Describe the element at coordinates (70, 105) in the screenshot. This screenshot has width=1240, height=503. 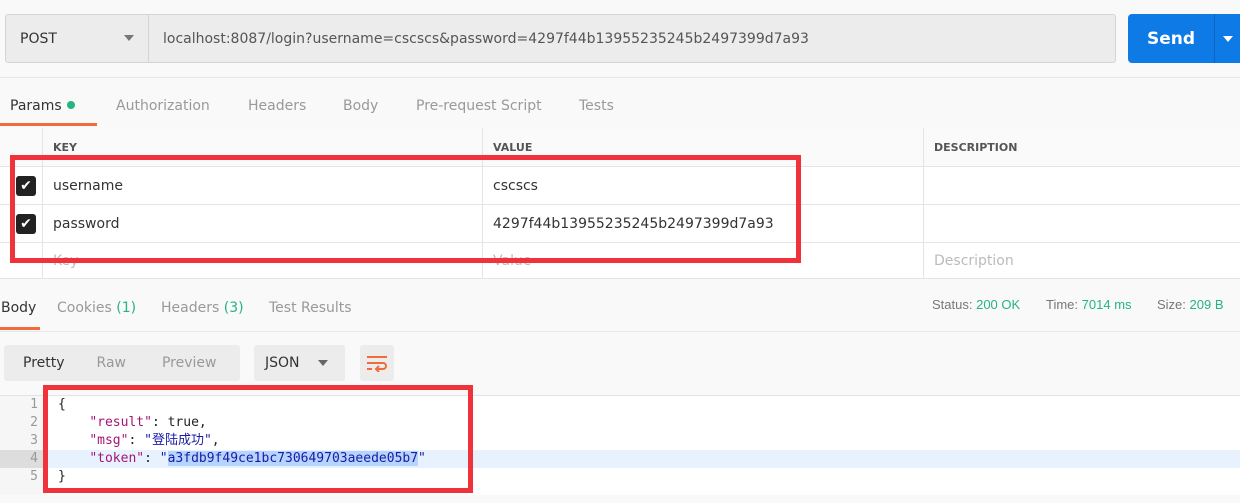
I see `status-dot-icon` at that location.